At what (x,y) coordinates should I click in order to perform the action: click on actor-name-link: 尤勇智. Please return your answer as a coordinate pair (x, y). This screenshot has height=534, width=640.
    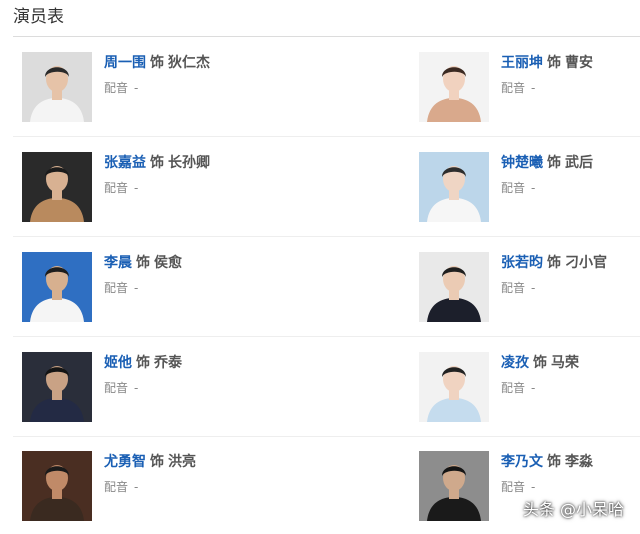
    Looking at the image, I should click on (125, 462).